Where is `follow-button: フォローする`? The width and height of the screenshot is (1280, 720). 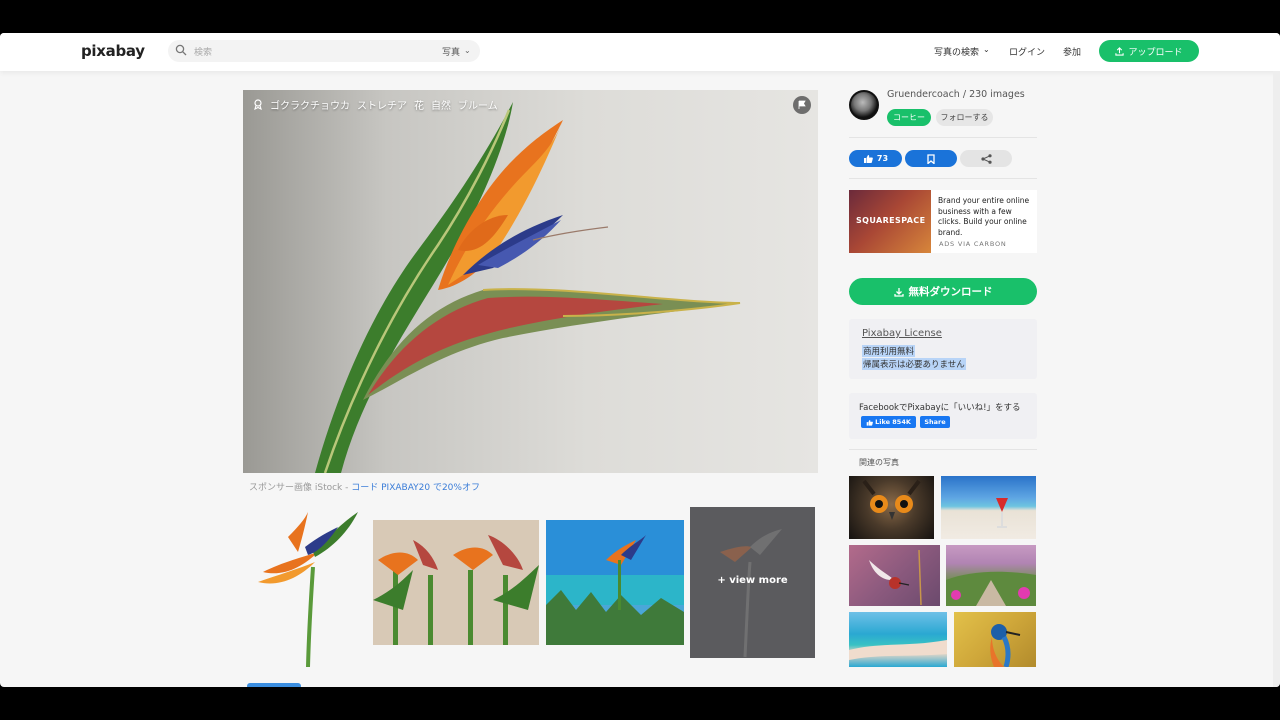
follow-button: フォローする is located at coordinates (964, 117).